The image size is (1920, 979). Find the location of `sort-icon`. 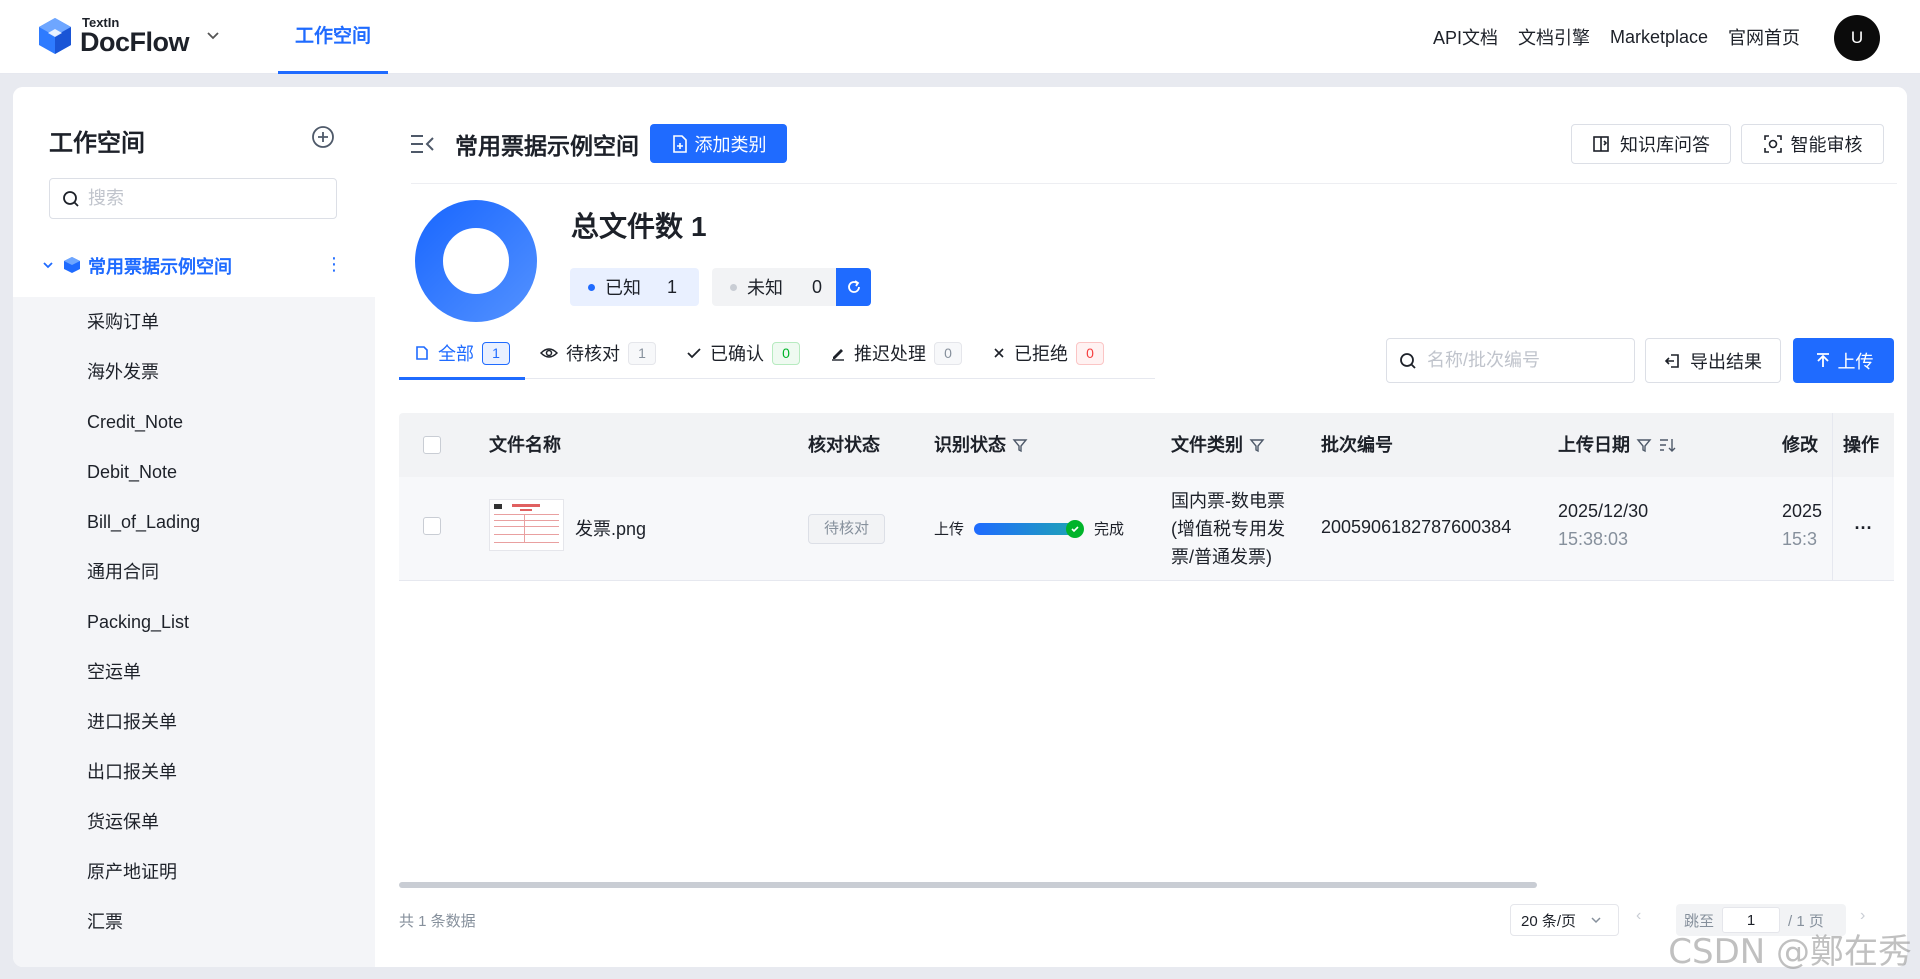

sort-icon is located at coordinates (1667, 445).